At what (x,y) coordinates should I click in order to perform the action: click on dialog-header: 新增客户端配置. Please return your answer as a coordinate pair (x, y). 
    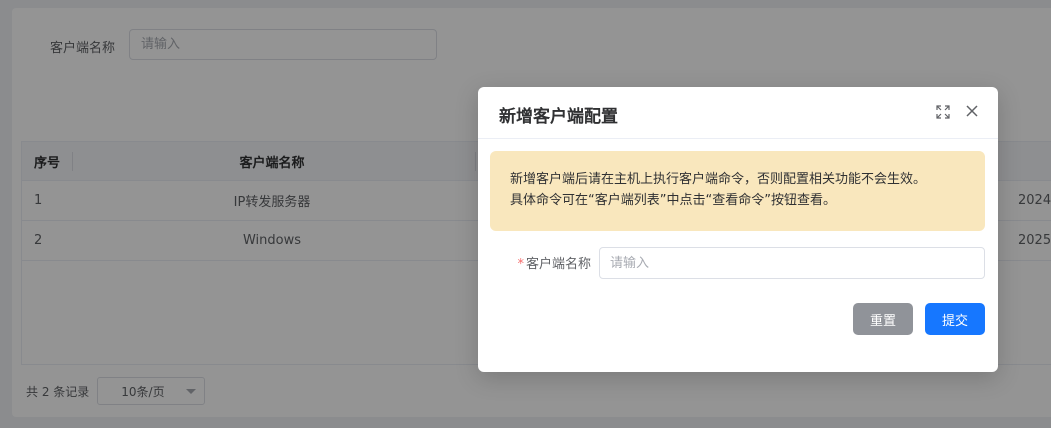
    Looking at the image, I should click on (738, 113).